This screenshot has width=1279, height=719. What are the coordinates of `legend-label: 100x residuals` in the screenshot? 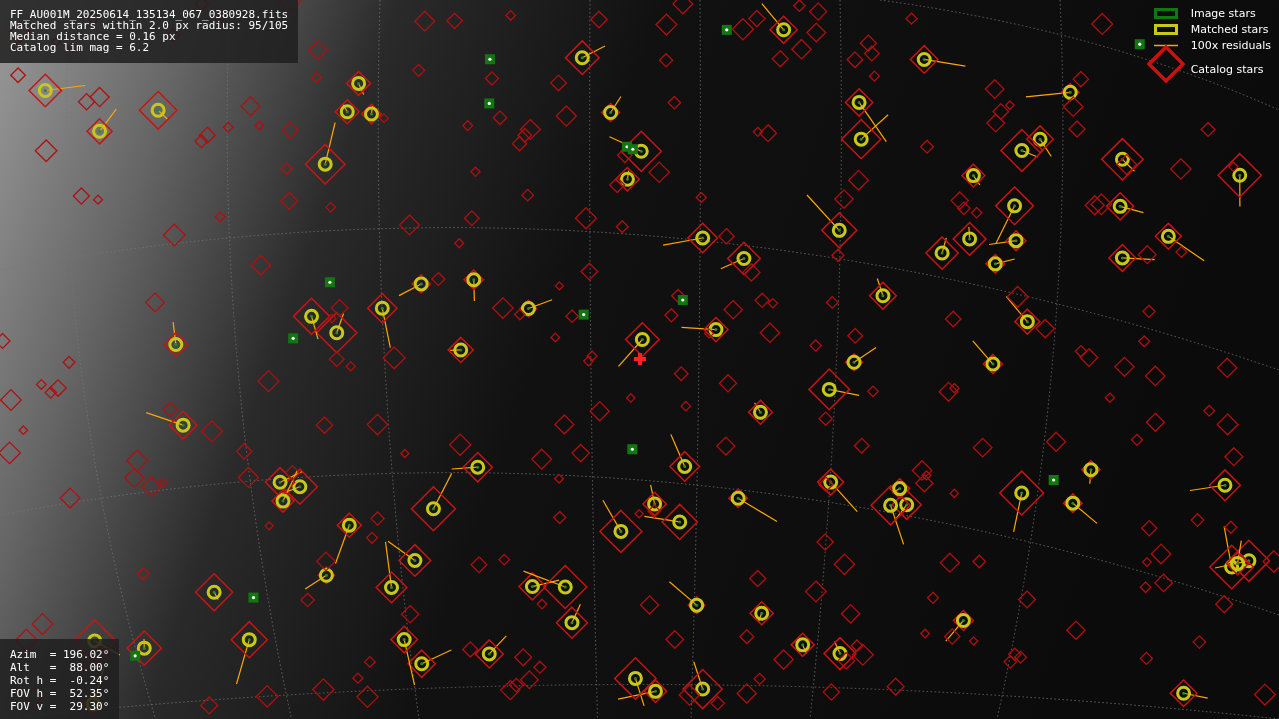 It's located at (1230, 45).